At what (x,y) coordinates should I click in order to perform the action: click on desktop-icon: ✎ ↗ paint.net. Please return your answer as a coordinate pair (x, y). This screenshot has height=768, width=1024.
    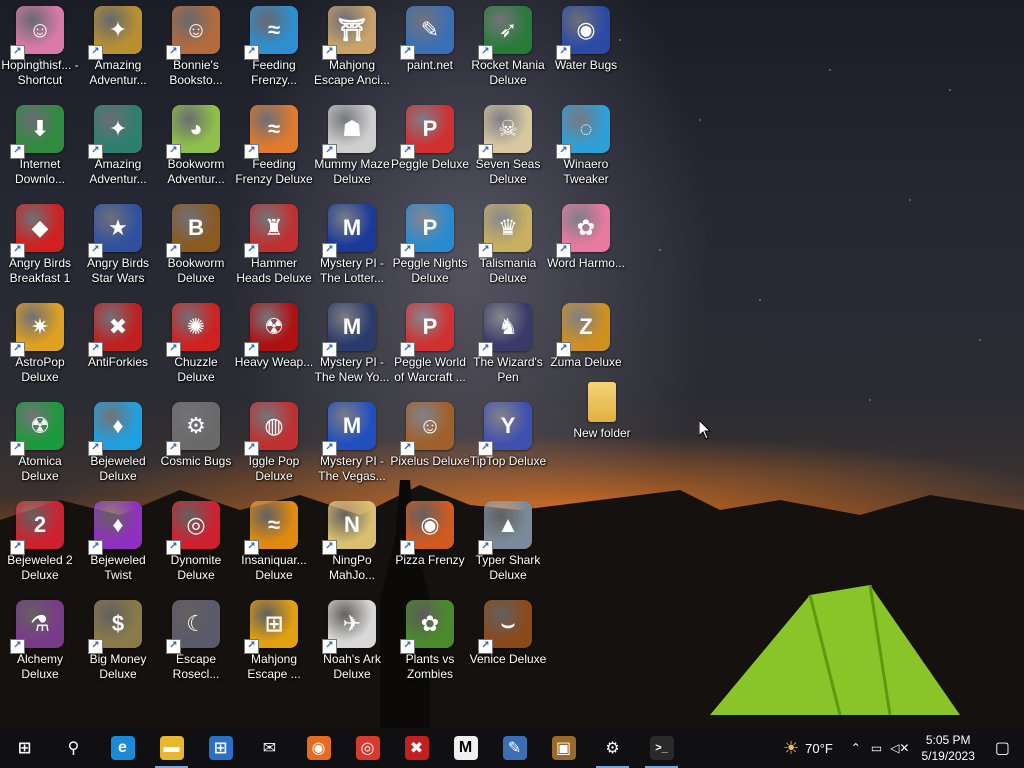
    Looking at the image, I should click on (430, 48).